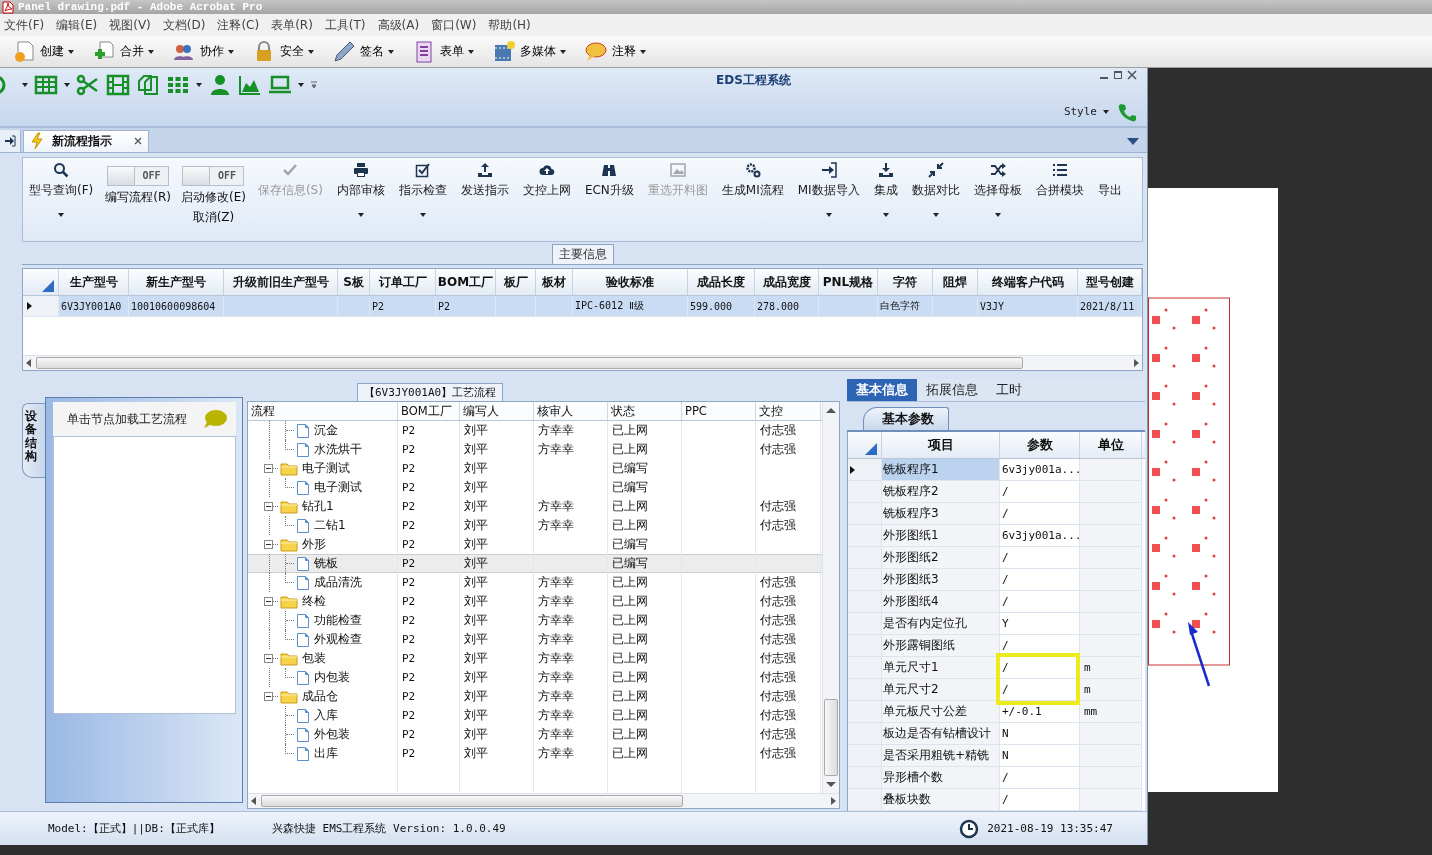 The height and width of the screenshot is (855, 1432). Describe the element at coordinates (46, 85) in the screenshot. I see `table-icon` at that location.